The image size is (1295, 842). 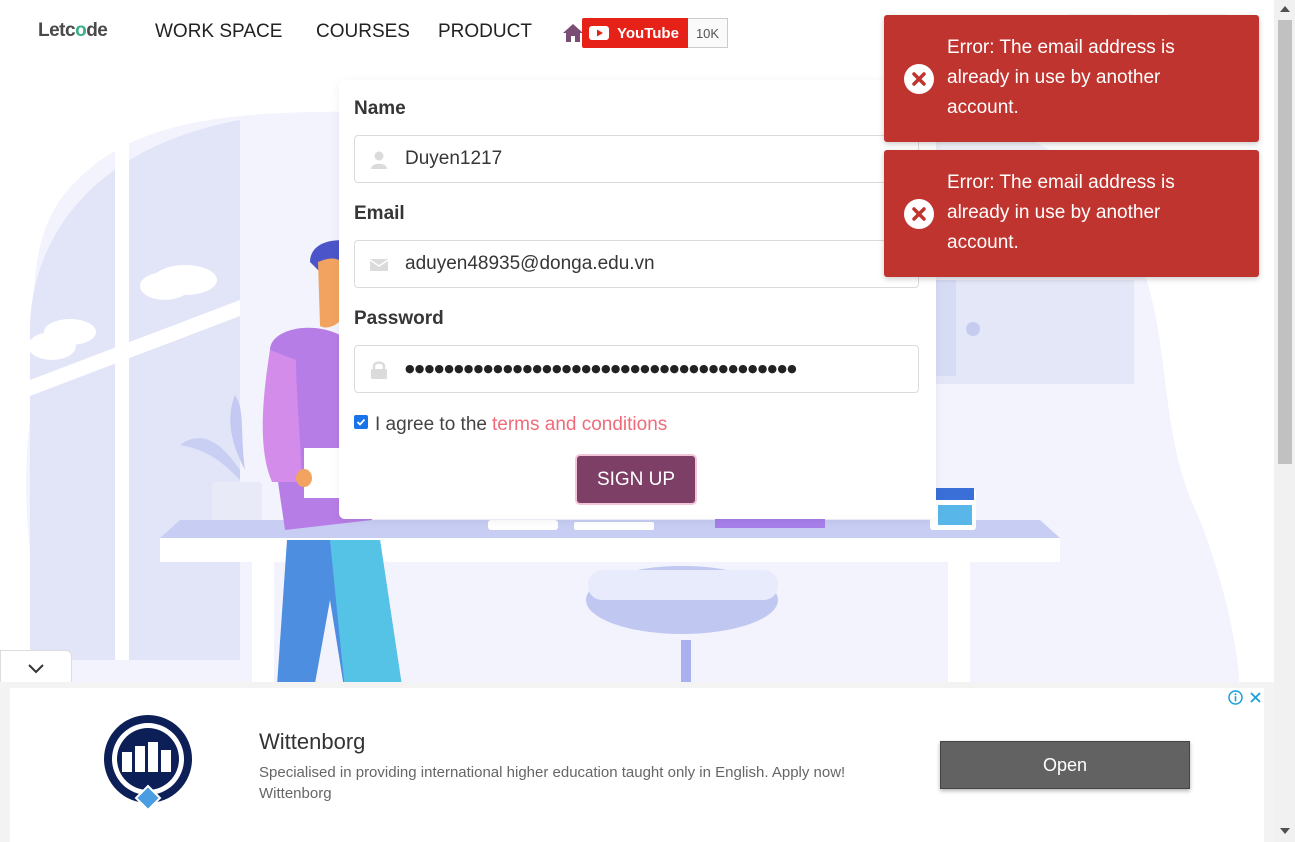 What do you see at coordinates (708, 33) in the screenshot?
I see `youtube-count: 10K` at bounding box center [708, 33].